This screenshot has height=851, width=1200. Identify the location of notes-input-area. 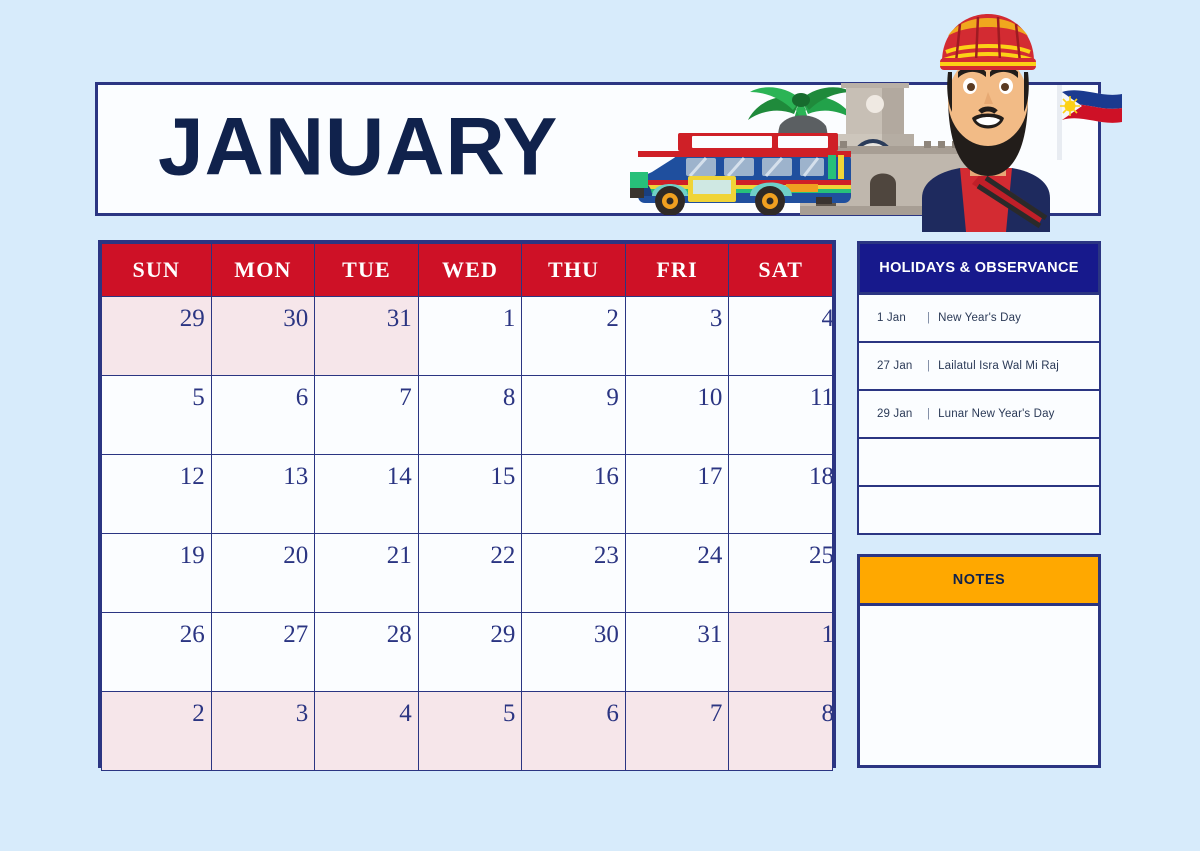
(979, 687).